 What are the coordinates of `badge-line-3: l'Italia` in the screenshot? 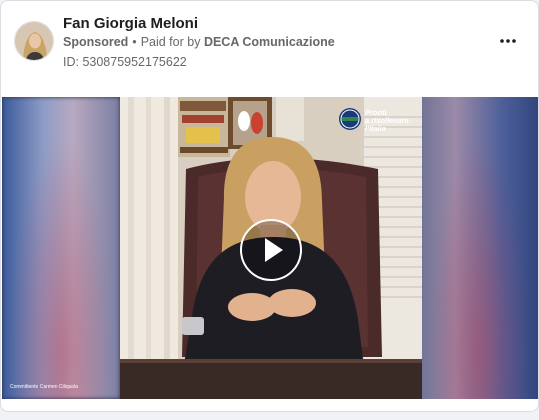 It's located at (375, 128).